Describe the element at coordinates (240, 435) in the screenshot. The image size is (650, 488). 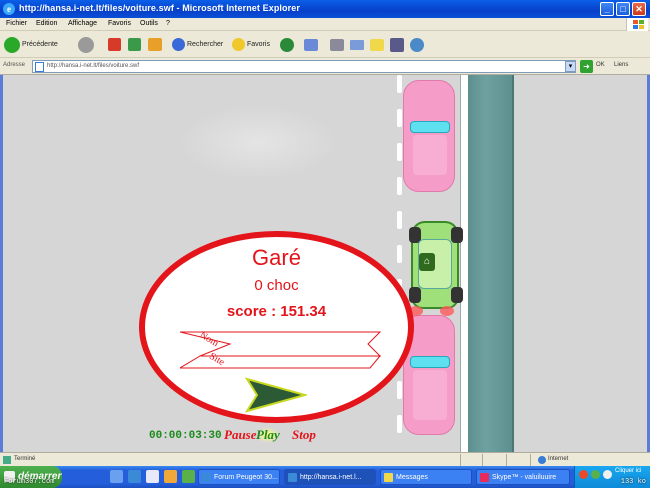
I see `pause-button: Pause` at that location.